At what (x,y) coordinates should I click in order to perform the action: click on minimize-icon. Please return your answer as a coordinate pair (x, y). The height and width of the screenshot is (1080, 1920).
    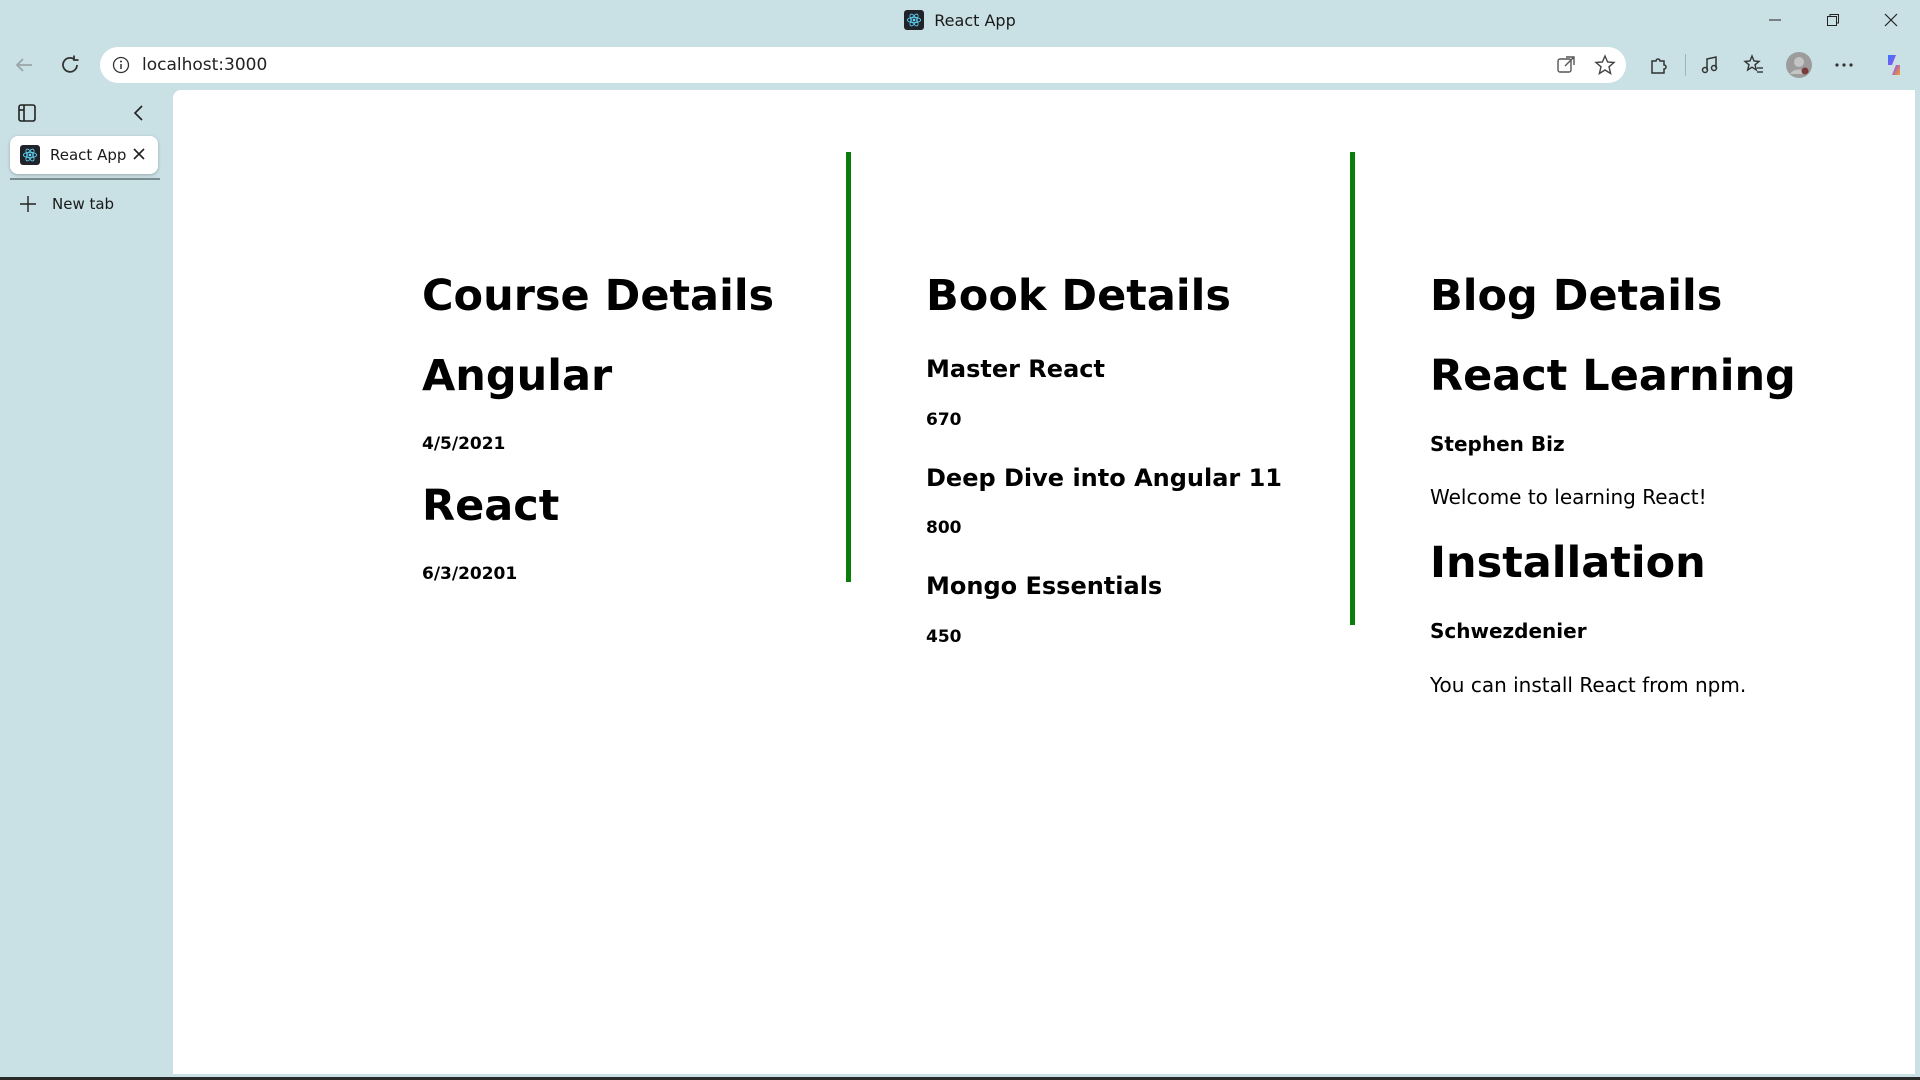
    Looking at the image, I should click on (1775, 20).